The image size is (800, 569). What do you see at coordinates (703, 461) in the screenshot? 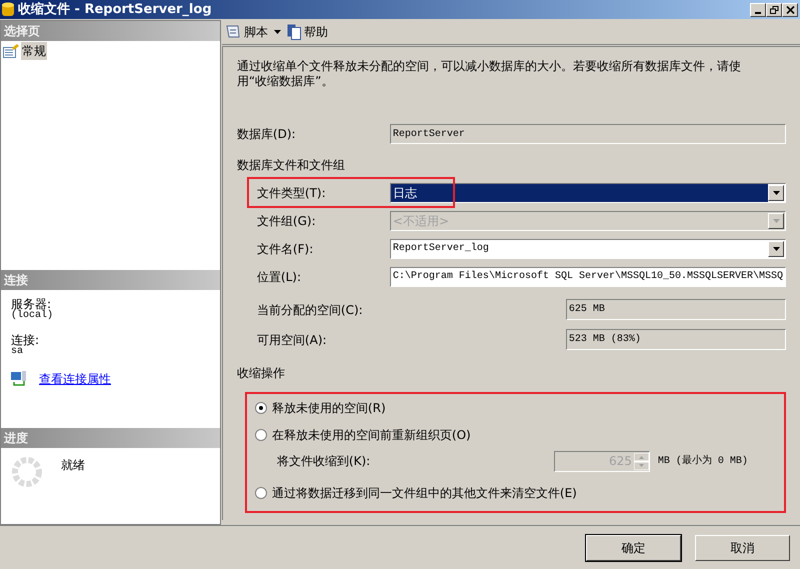
I see `unit-label: MB (最小为 0 MB)` at bounding box center [703, 461].